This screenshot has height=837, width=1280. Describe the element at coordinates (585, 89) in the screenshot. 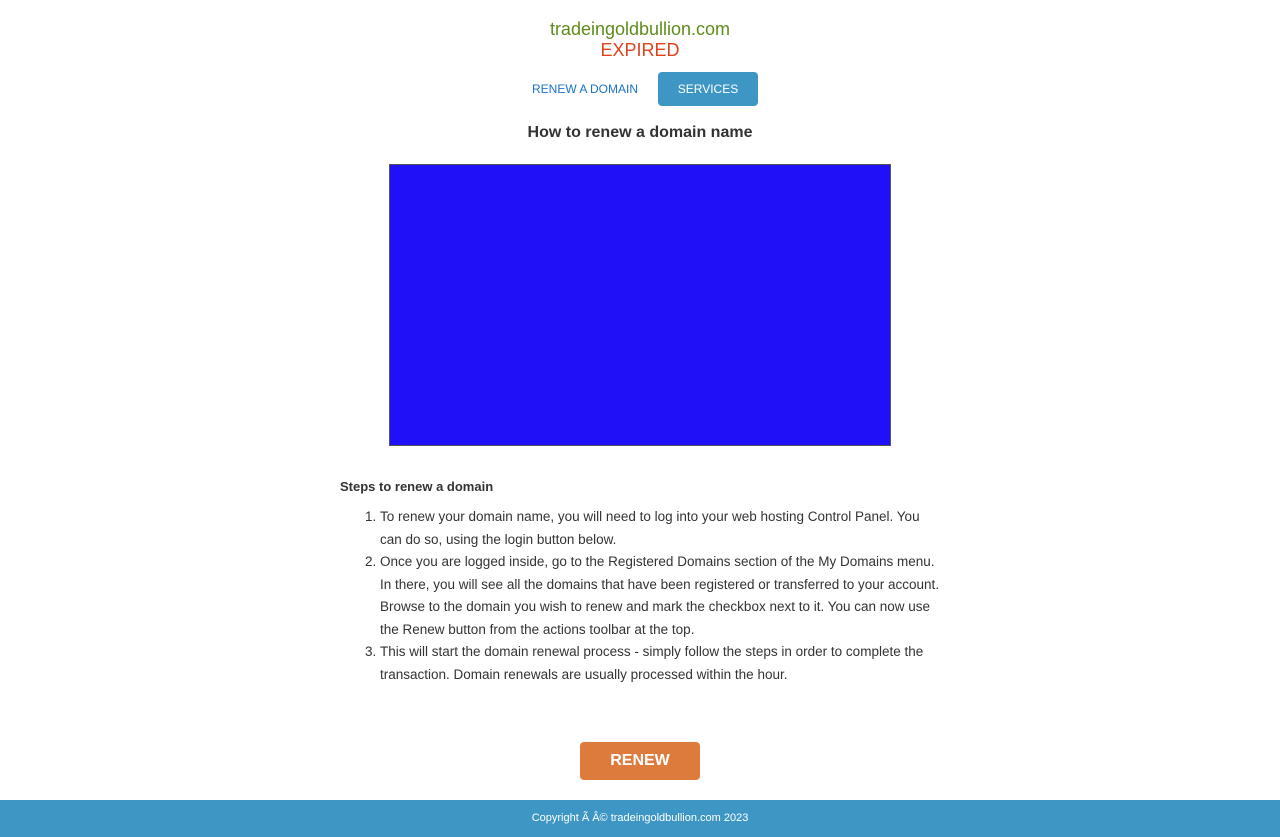

I see `renew-domain-link: RENEW A DOMAIN` at that location.